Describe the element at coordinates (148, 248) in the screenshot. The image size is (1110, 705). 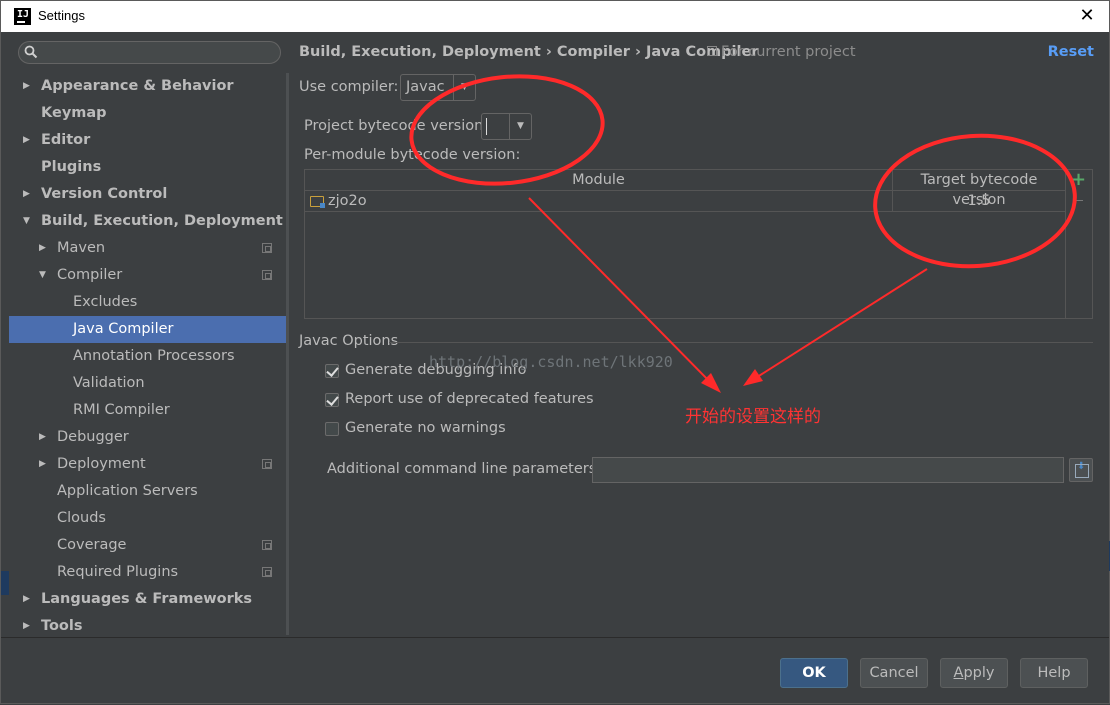
I see `sidebar-item-maven: ▶ Maven` at that location.